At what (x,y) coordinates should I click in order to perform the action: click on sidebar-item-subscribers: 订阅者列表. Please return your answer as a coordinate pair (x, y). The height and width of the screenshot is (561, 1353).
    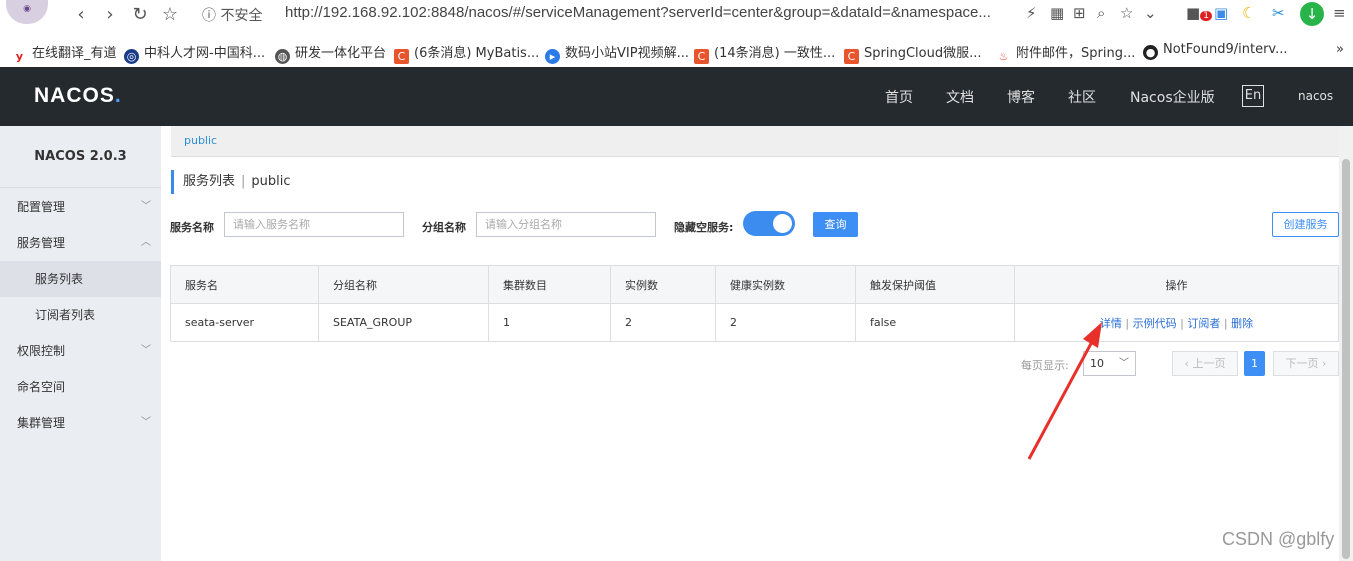
    Looking at the image, I should click on (80, 315).